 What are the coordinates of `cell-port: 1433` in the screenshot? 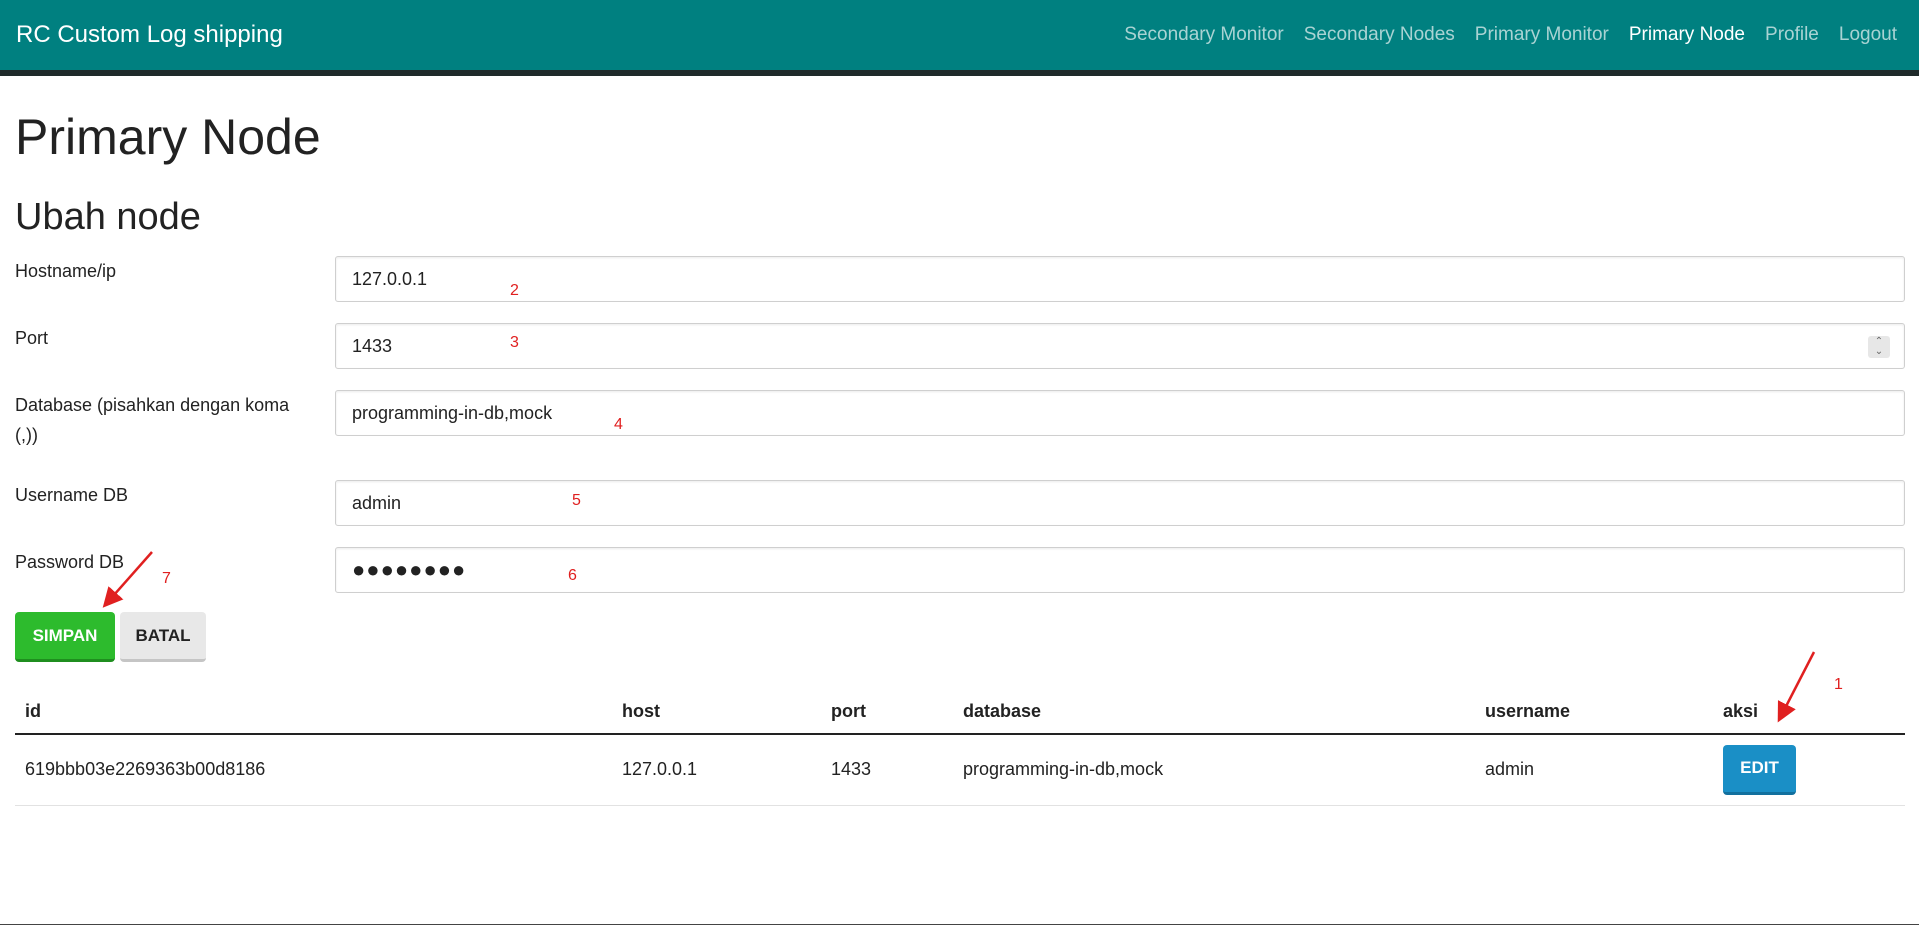 It's located at (887, 770).